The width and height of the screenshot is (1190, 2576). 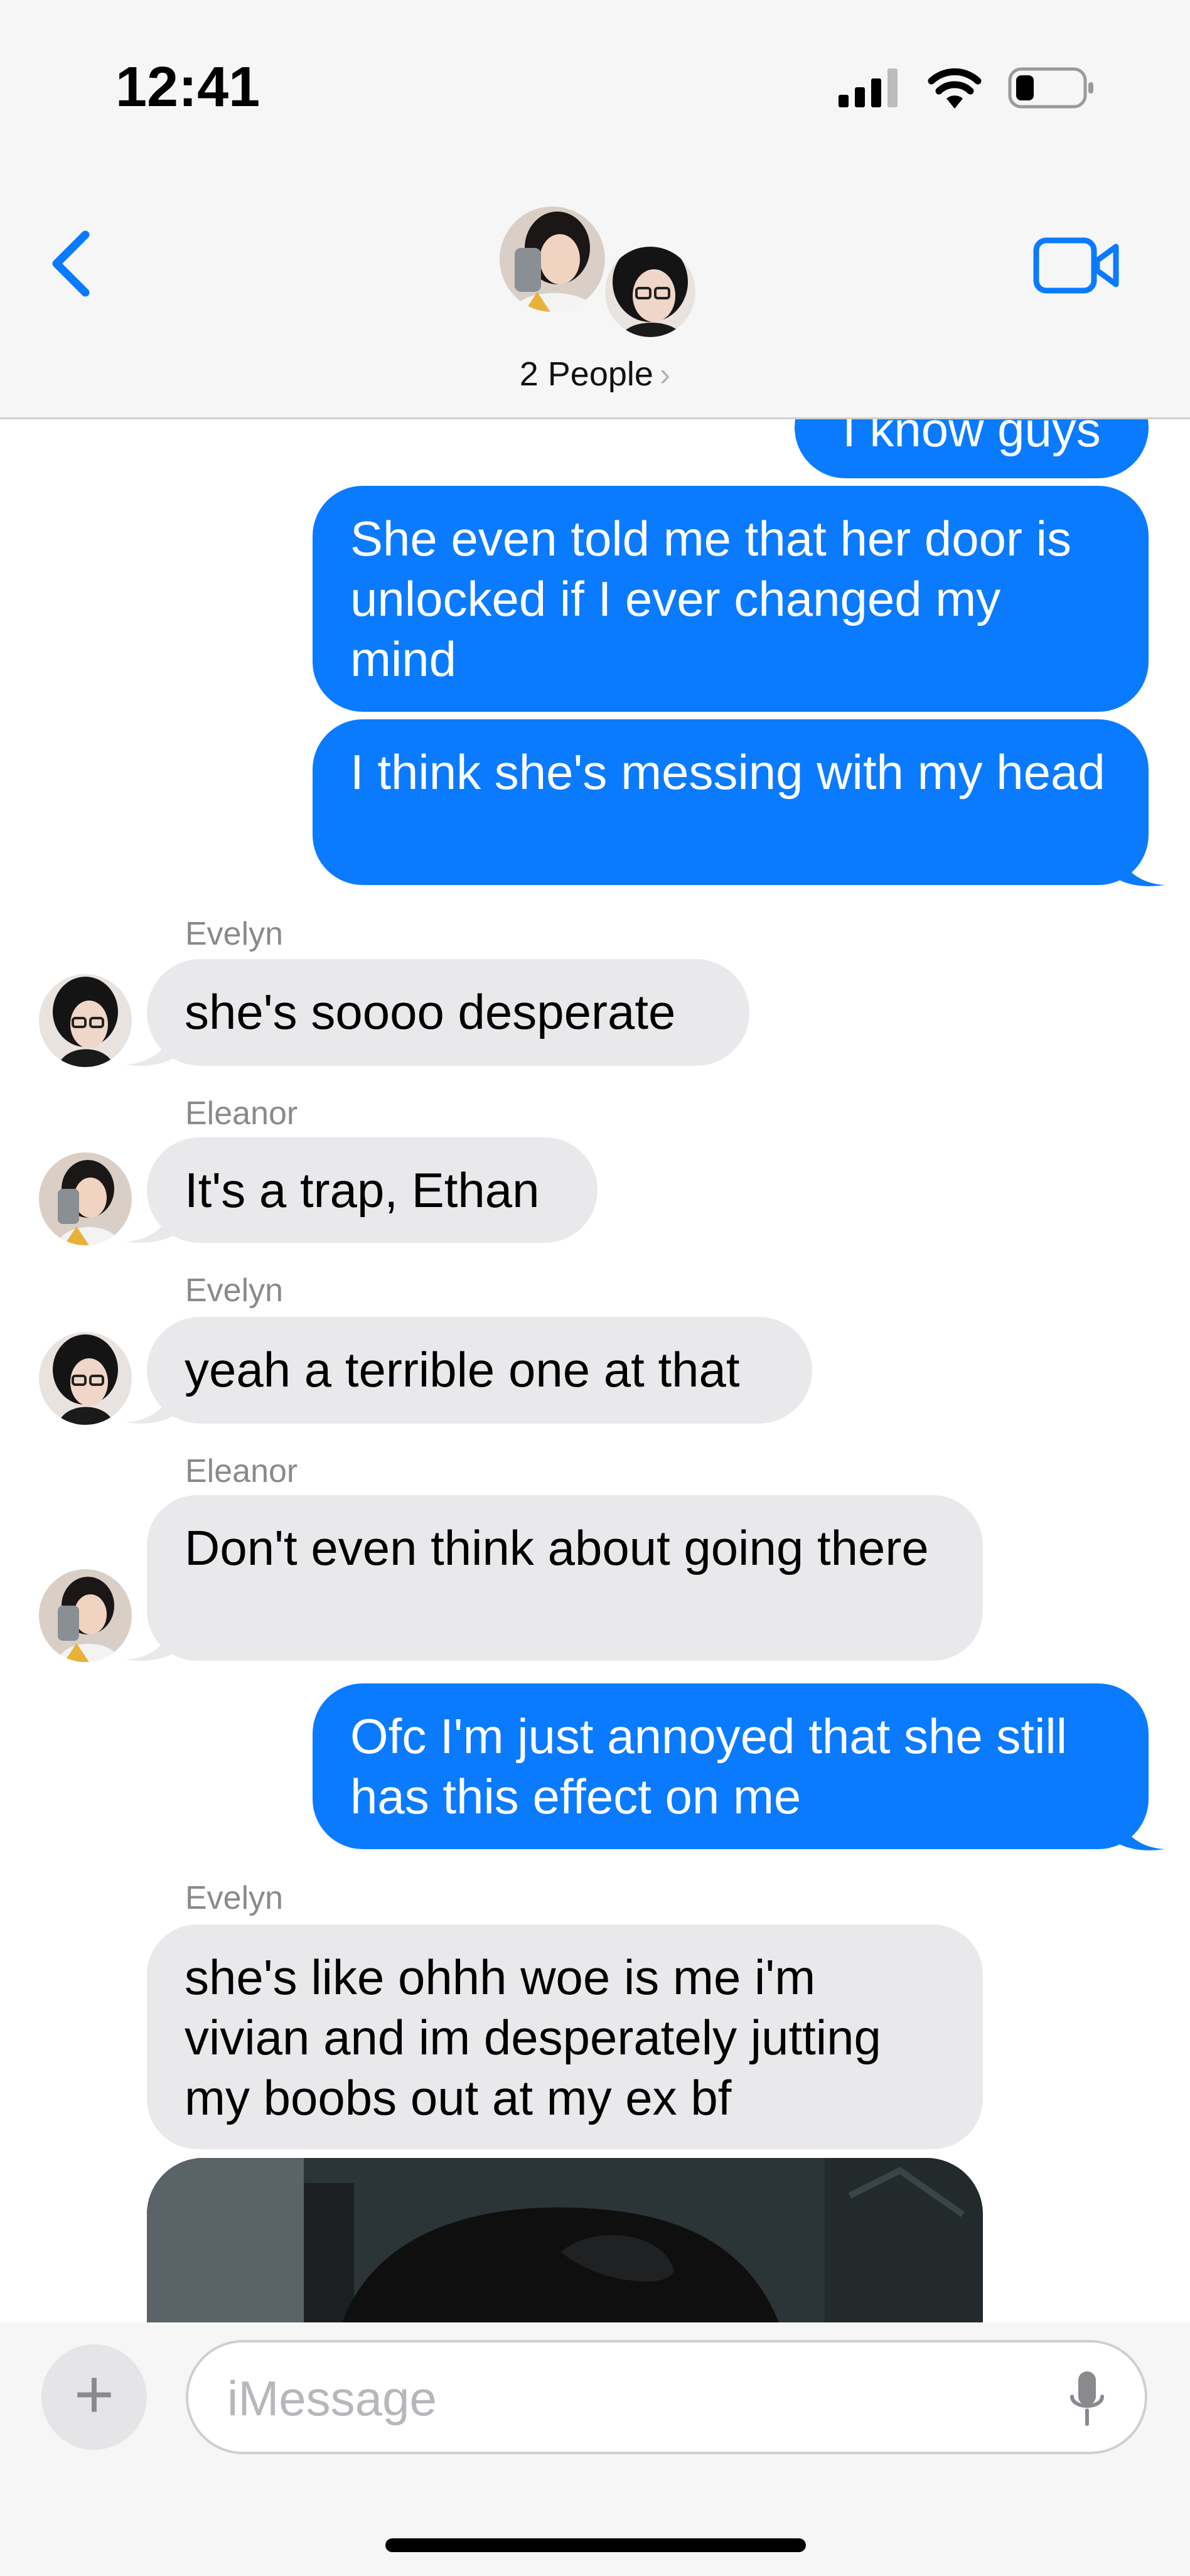 I want to click on composer-bar: + iMessage, so click(x=595, y=2449).